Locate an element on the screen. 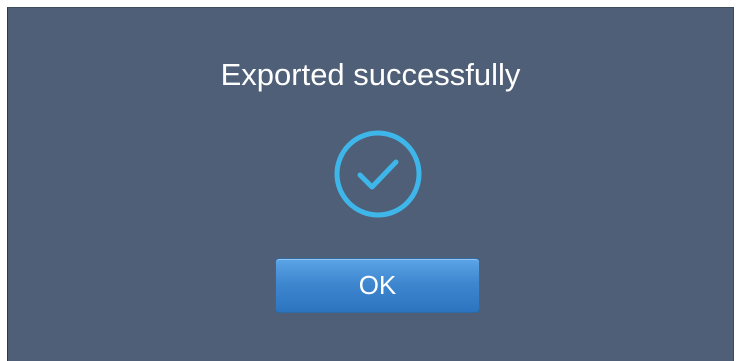  ok-button: OK is located at coordinates (377, 285).